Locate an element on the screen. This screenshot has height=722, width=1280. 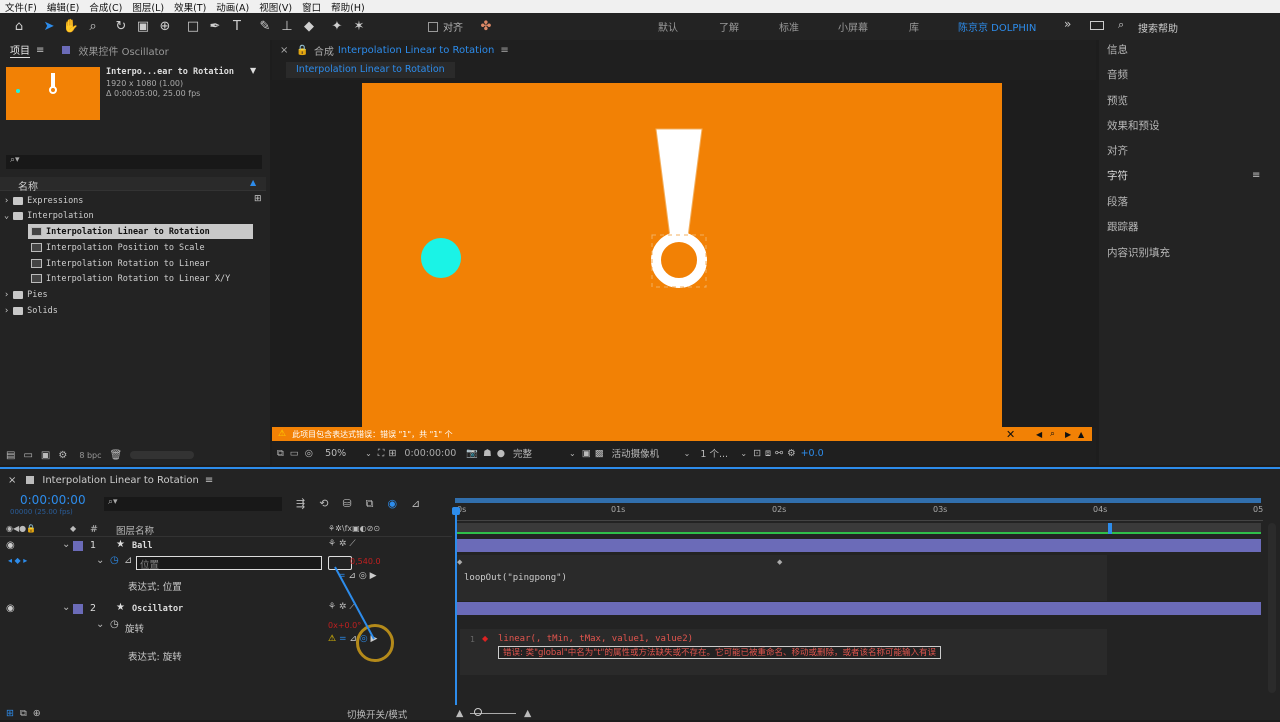
collapse-chevron-icon: ⌄ is located at coordinates (66, 544).